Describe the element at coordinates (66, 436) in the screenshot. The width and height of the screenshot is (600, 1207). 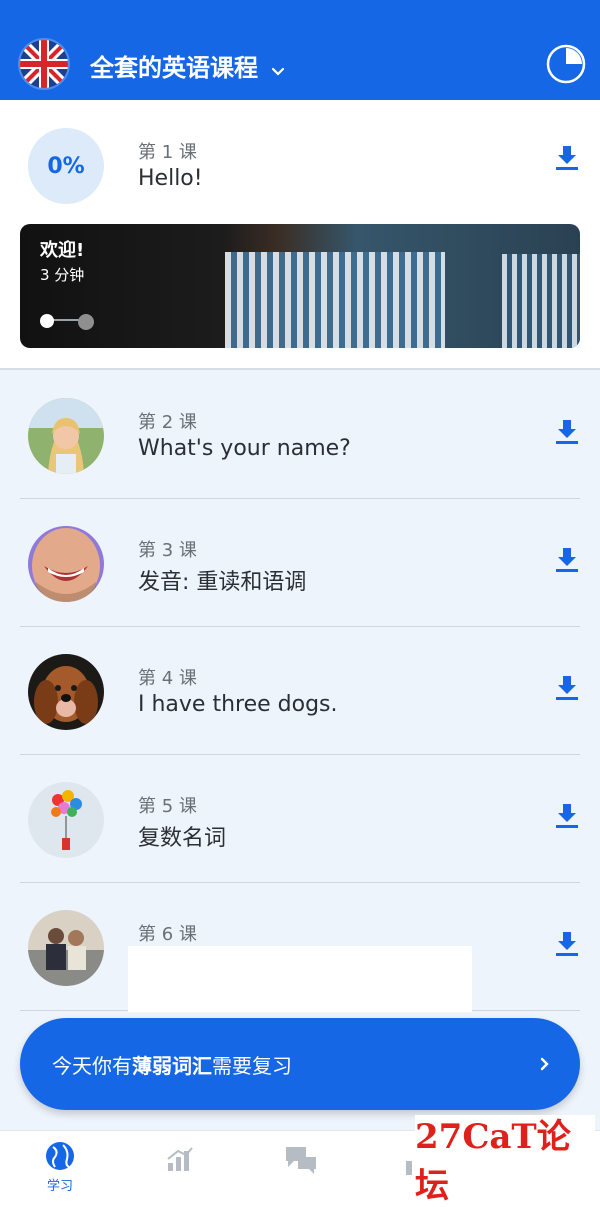
I see `woman-photo-avatar` at that location.